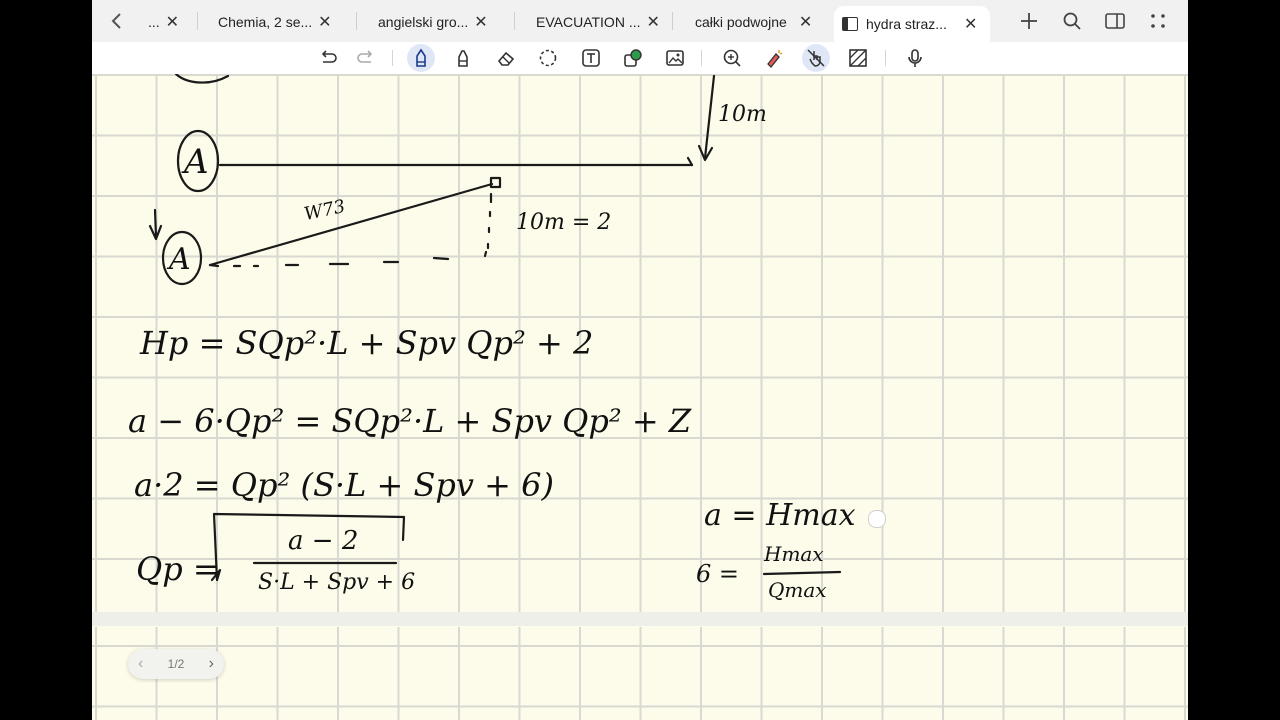  I want to click on equation-4-denominator: S·L + Spv + 6, so click(337, 582).